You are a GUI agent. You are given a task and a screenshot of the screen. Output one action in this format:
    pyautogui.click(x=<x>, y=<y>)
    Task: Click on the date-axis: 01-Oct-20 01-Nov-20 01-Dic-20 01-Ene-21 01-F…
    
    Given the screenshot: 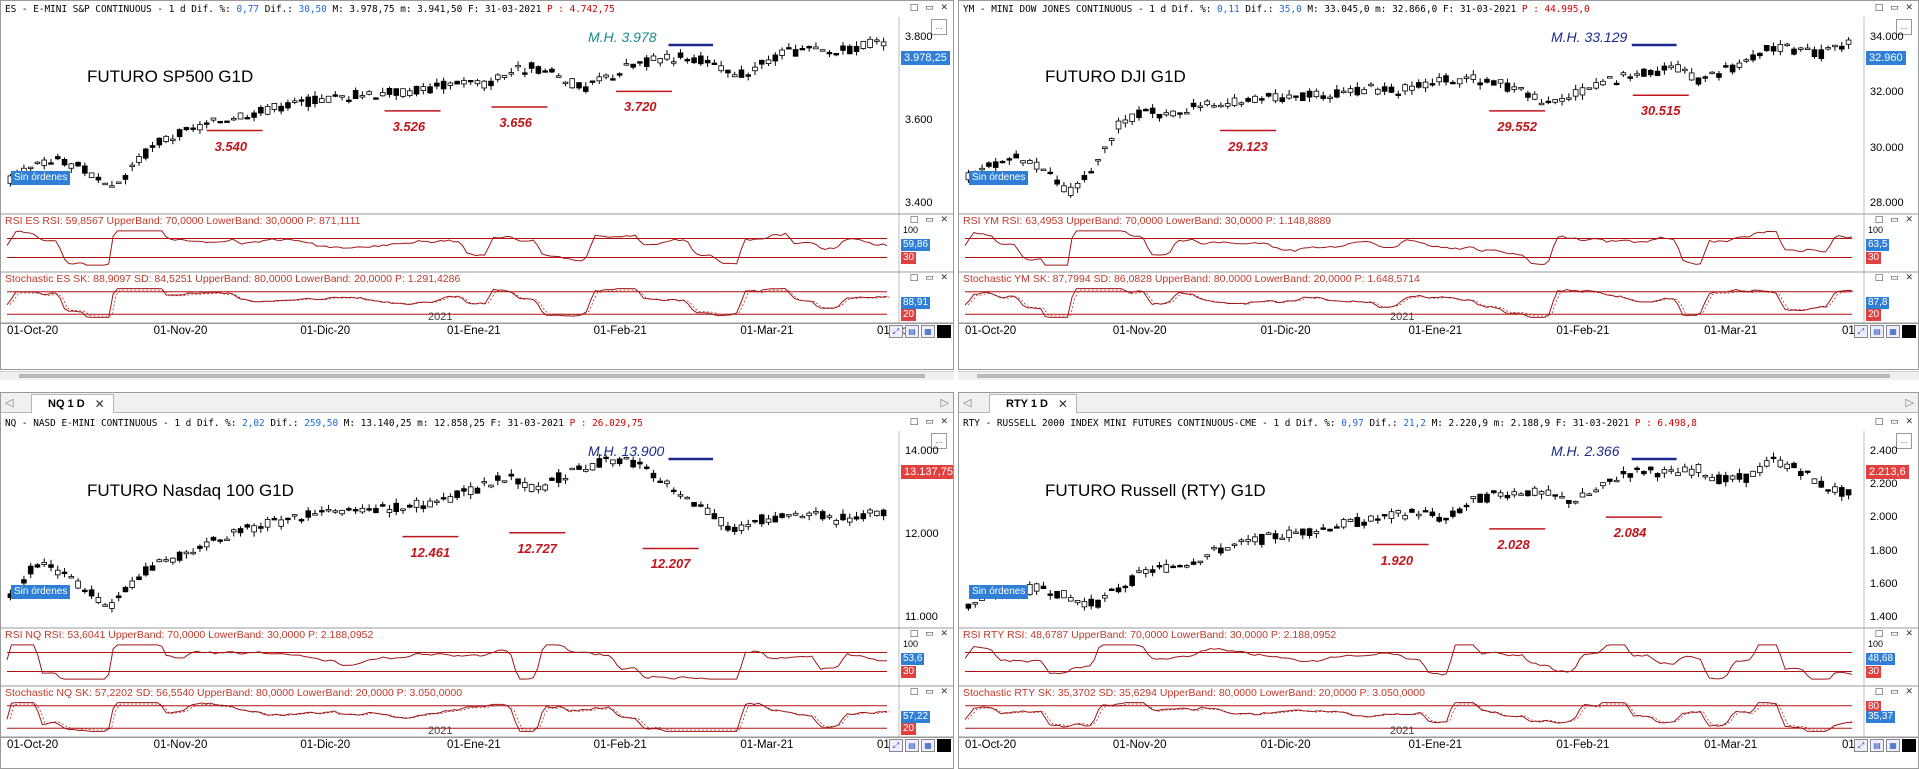 What is the action you would take?
    pyautogui.click(x=1438, y=331)
    